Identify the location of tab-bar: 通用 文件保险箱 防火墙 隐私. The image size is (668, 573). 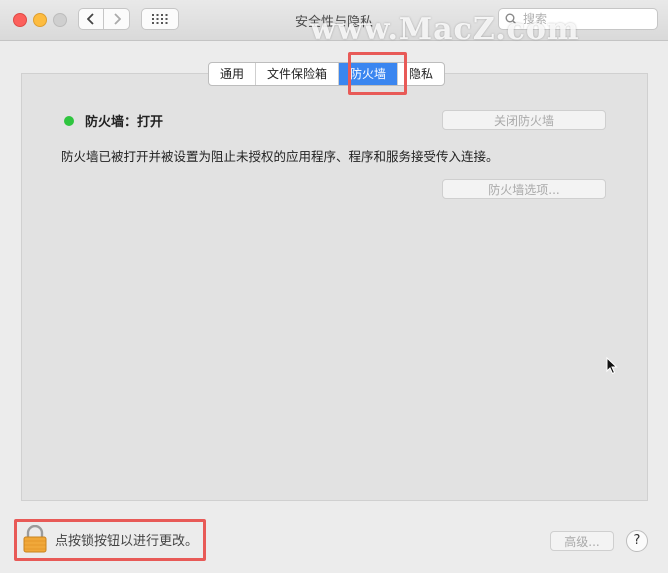
(327, 74).